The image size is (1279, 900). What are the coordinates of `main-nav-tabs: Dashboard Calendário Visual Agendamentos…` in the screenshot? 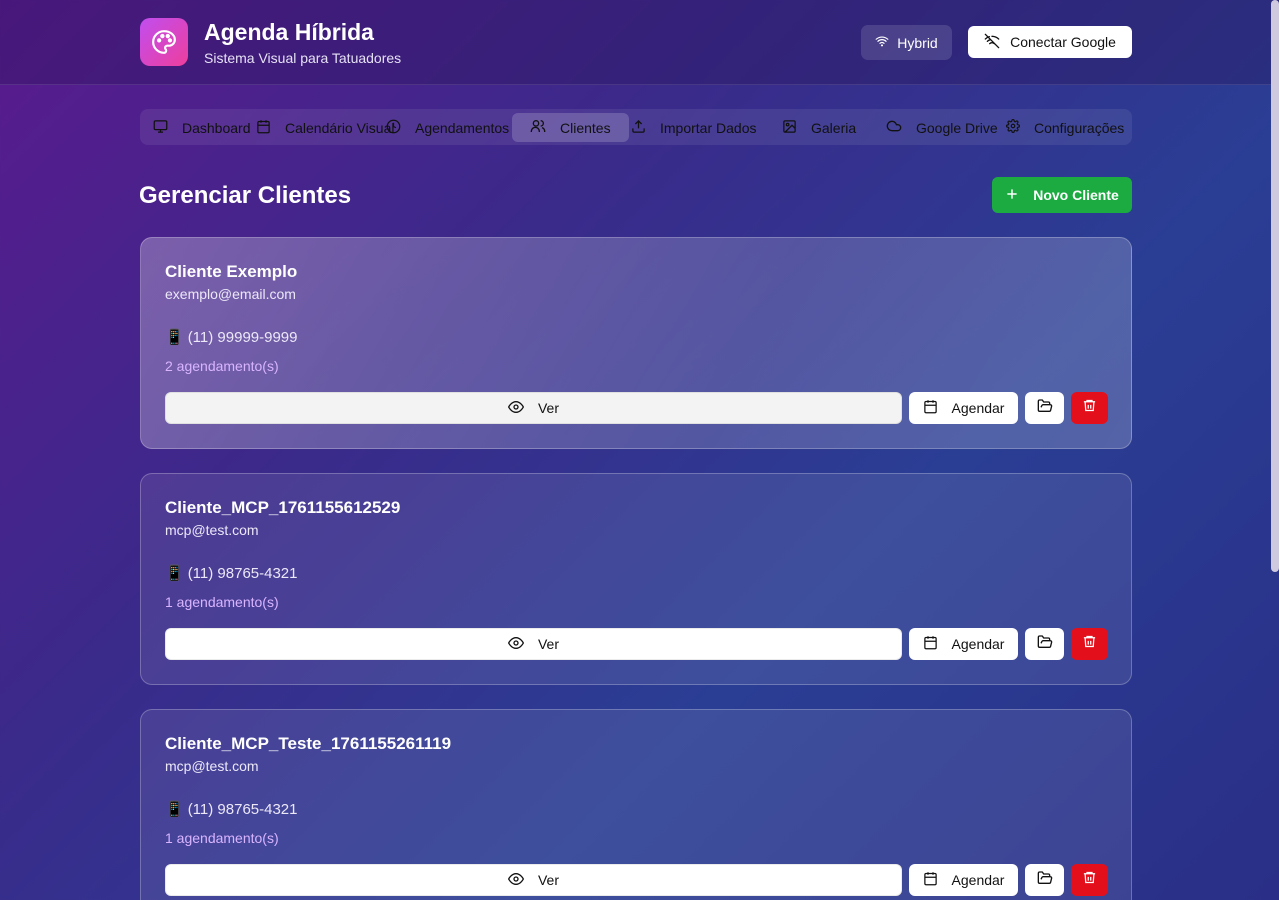 It's located at (636, 127).